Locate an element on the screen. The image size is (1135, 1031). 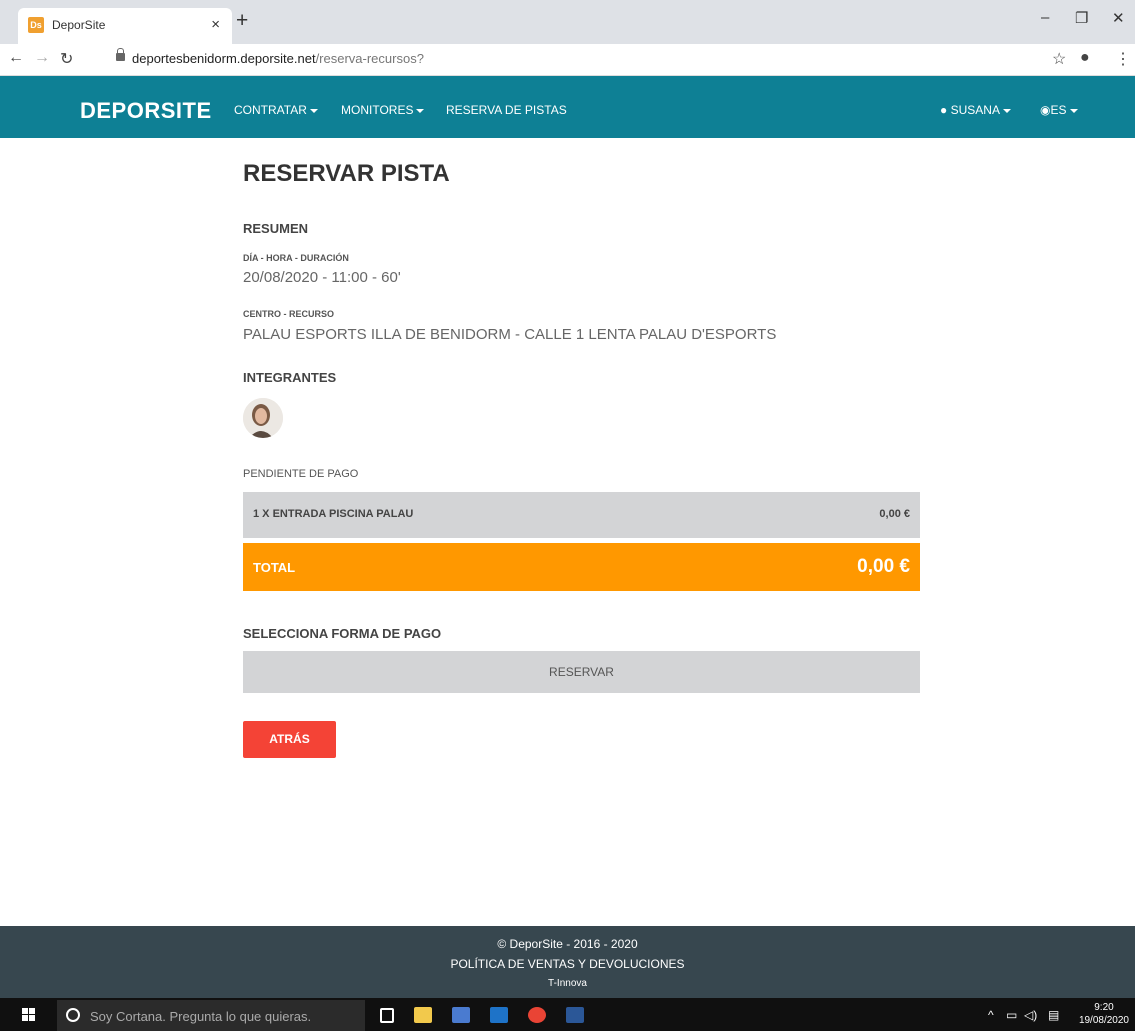
user-icon: ● is located at coordinates (944, 110).